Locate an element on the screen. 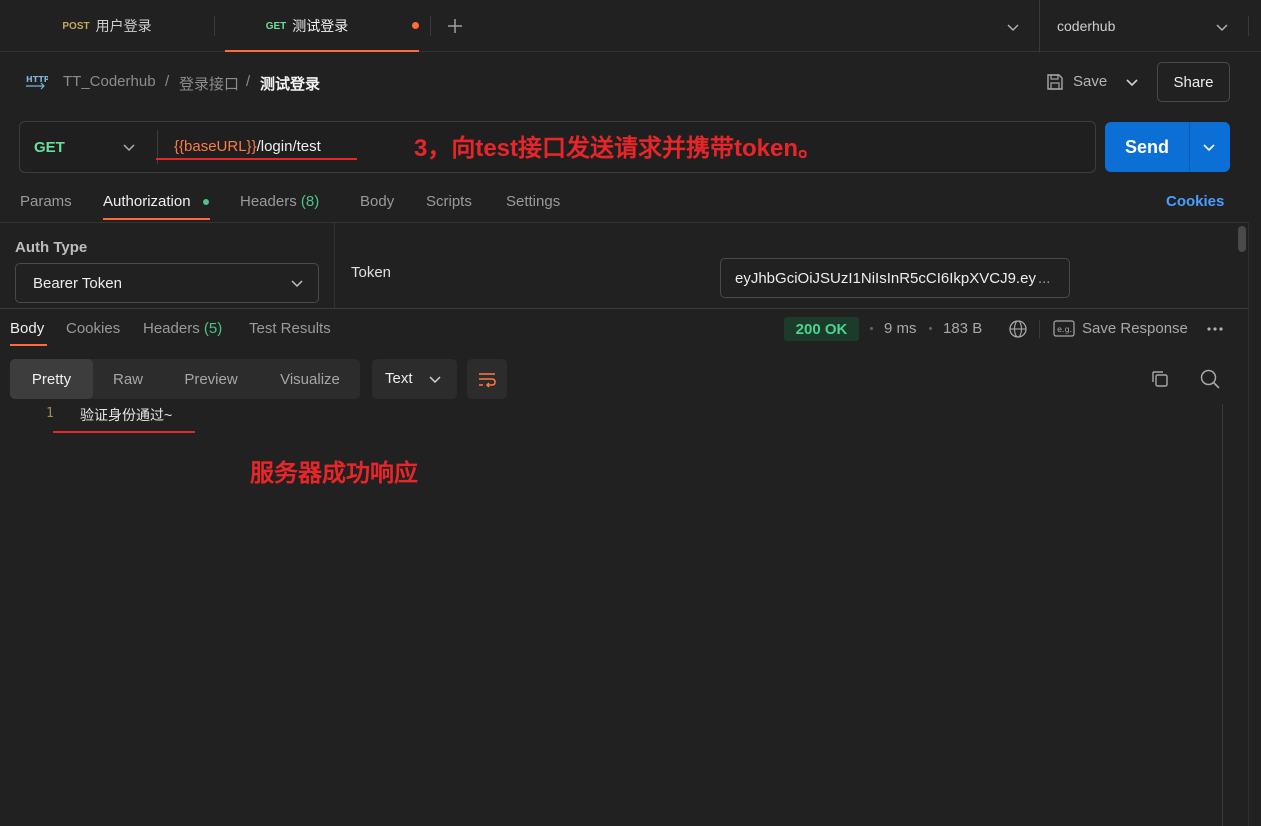 The width and height of the screenshot is (1261, 826). active-request-tab-indicator is located at coordinates (156, 219).